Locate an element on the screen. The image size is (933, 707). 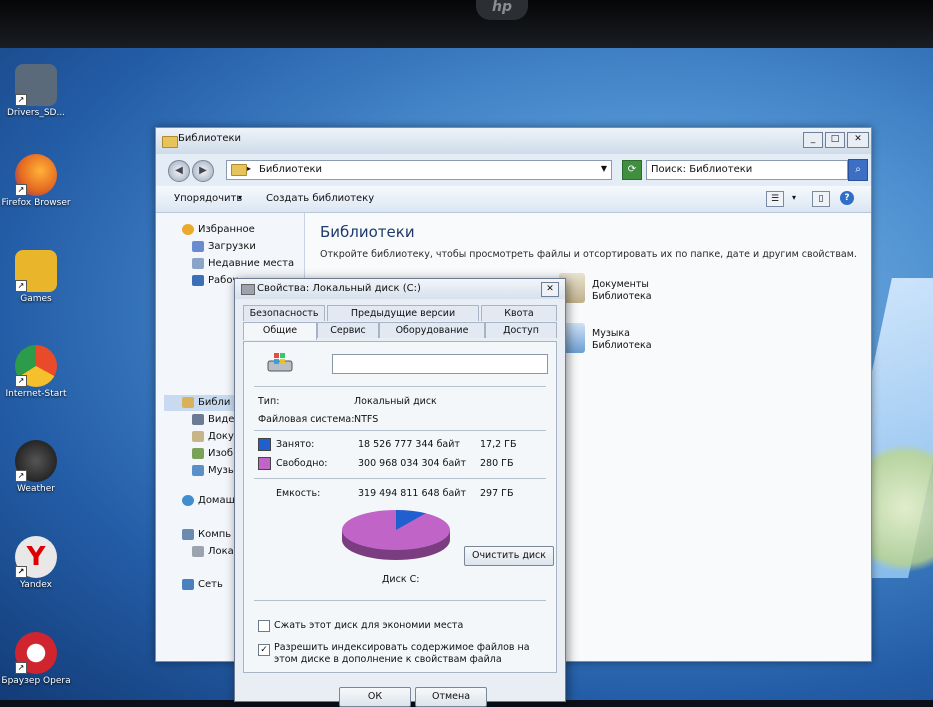
tab-sharing: Доступ is located at coordinates (521, 330).